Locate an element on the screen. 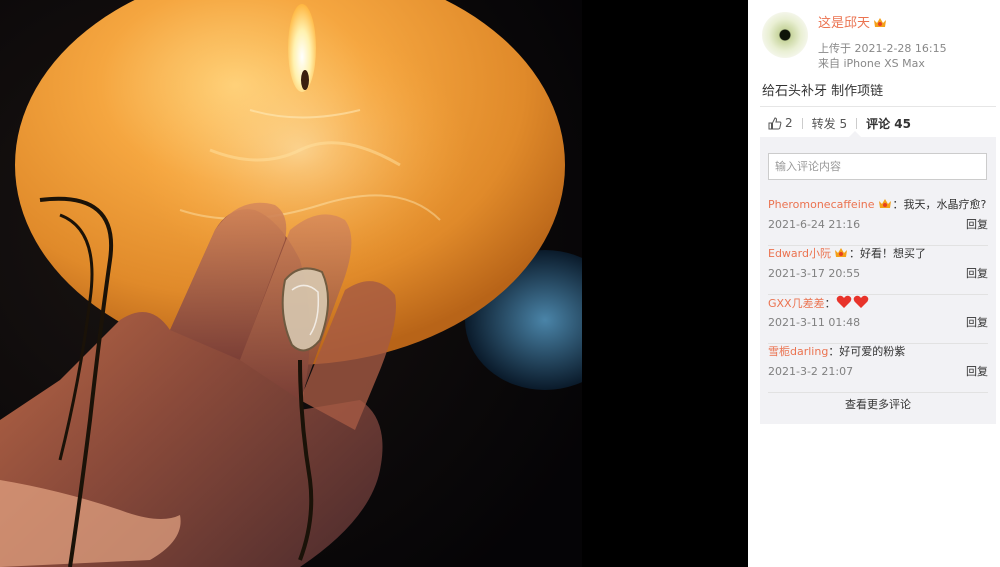 Image resolution: width=1000 pixels, height=567 pixels. device-source: 来自 iPhone XS Max is located at coordinates (871, 63).